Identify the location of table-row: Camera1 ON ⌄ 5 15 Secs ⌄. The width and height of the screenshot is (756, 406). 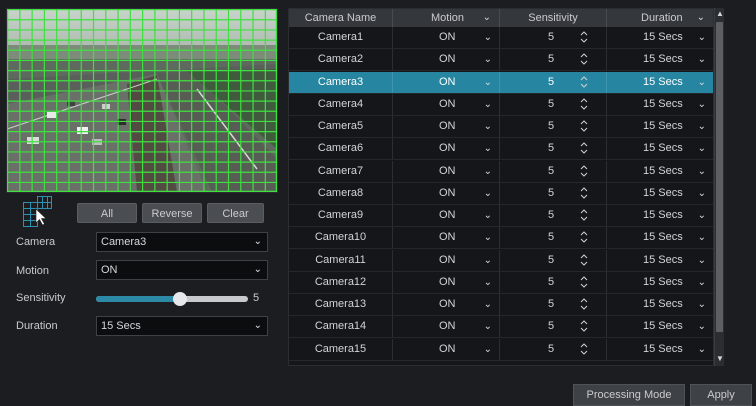
(501, 38).